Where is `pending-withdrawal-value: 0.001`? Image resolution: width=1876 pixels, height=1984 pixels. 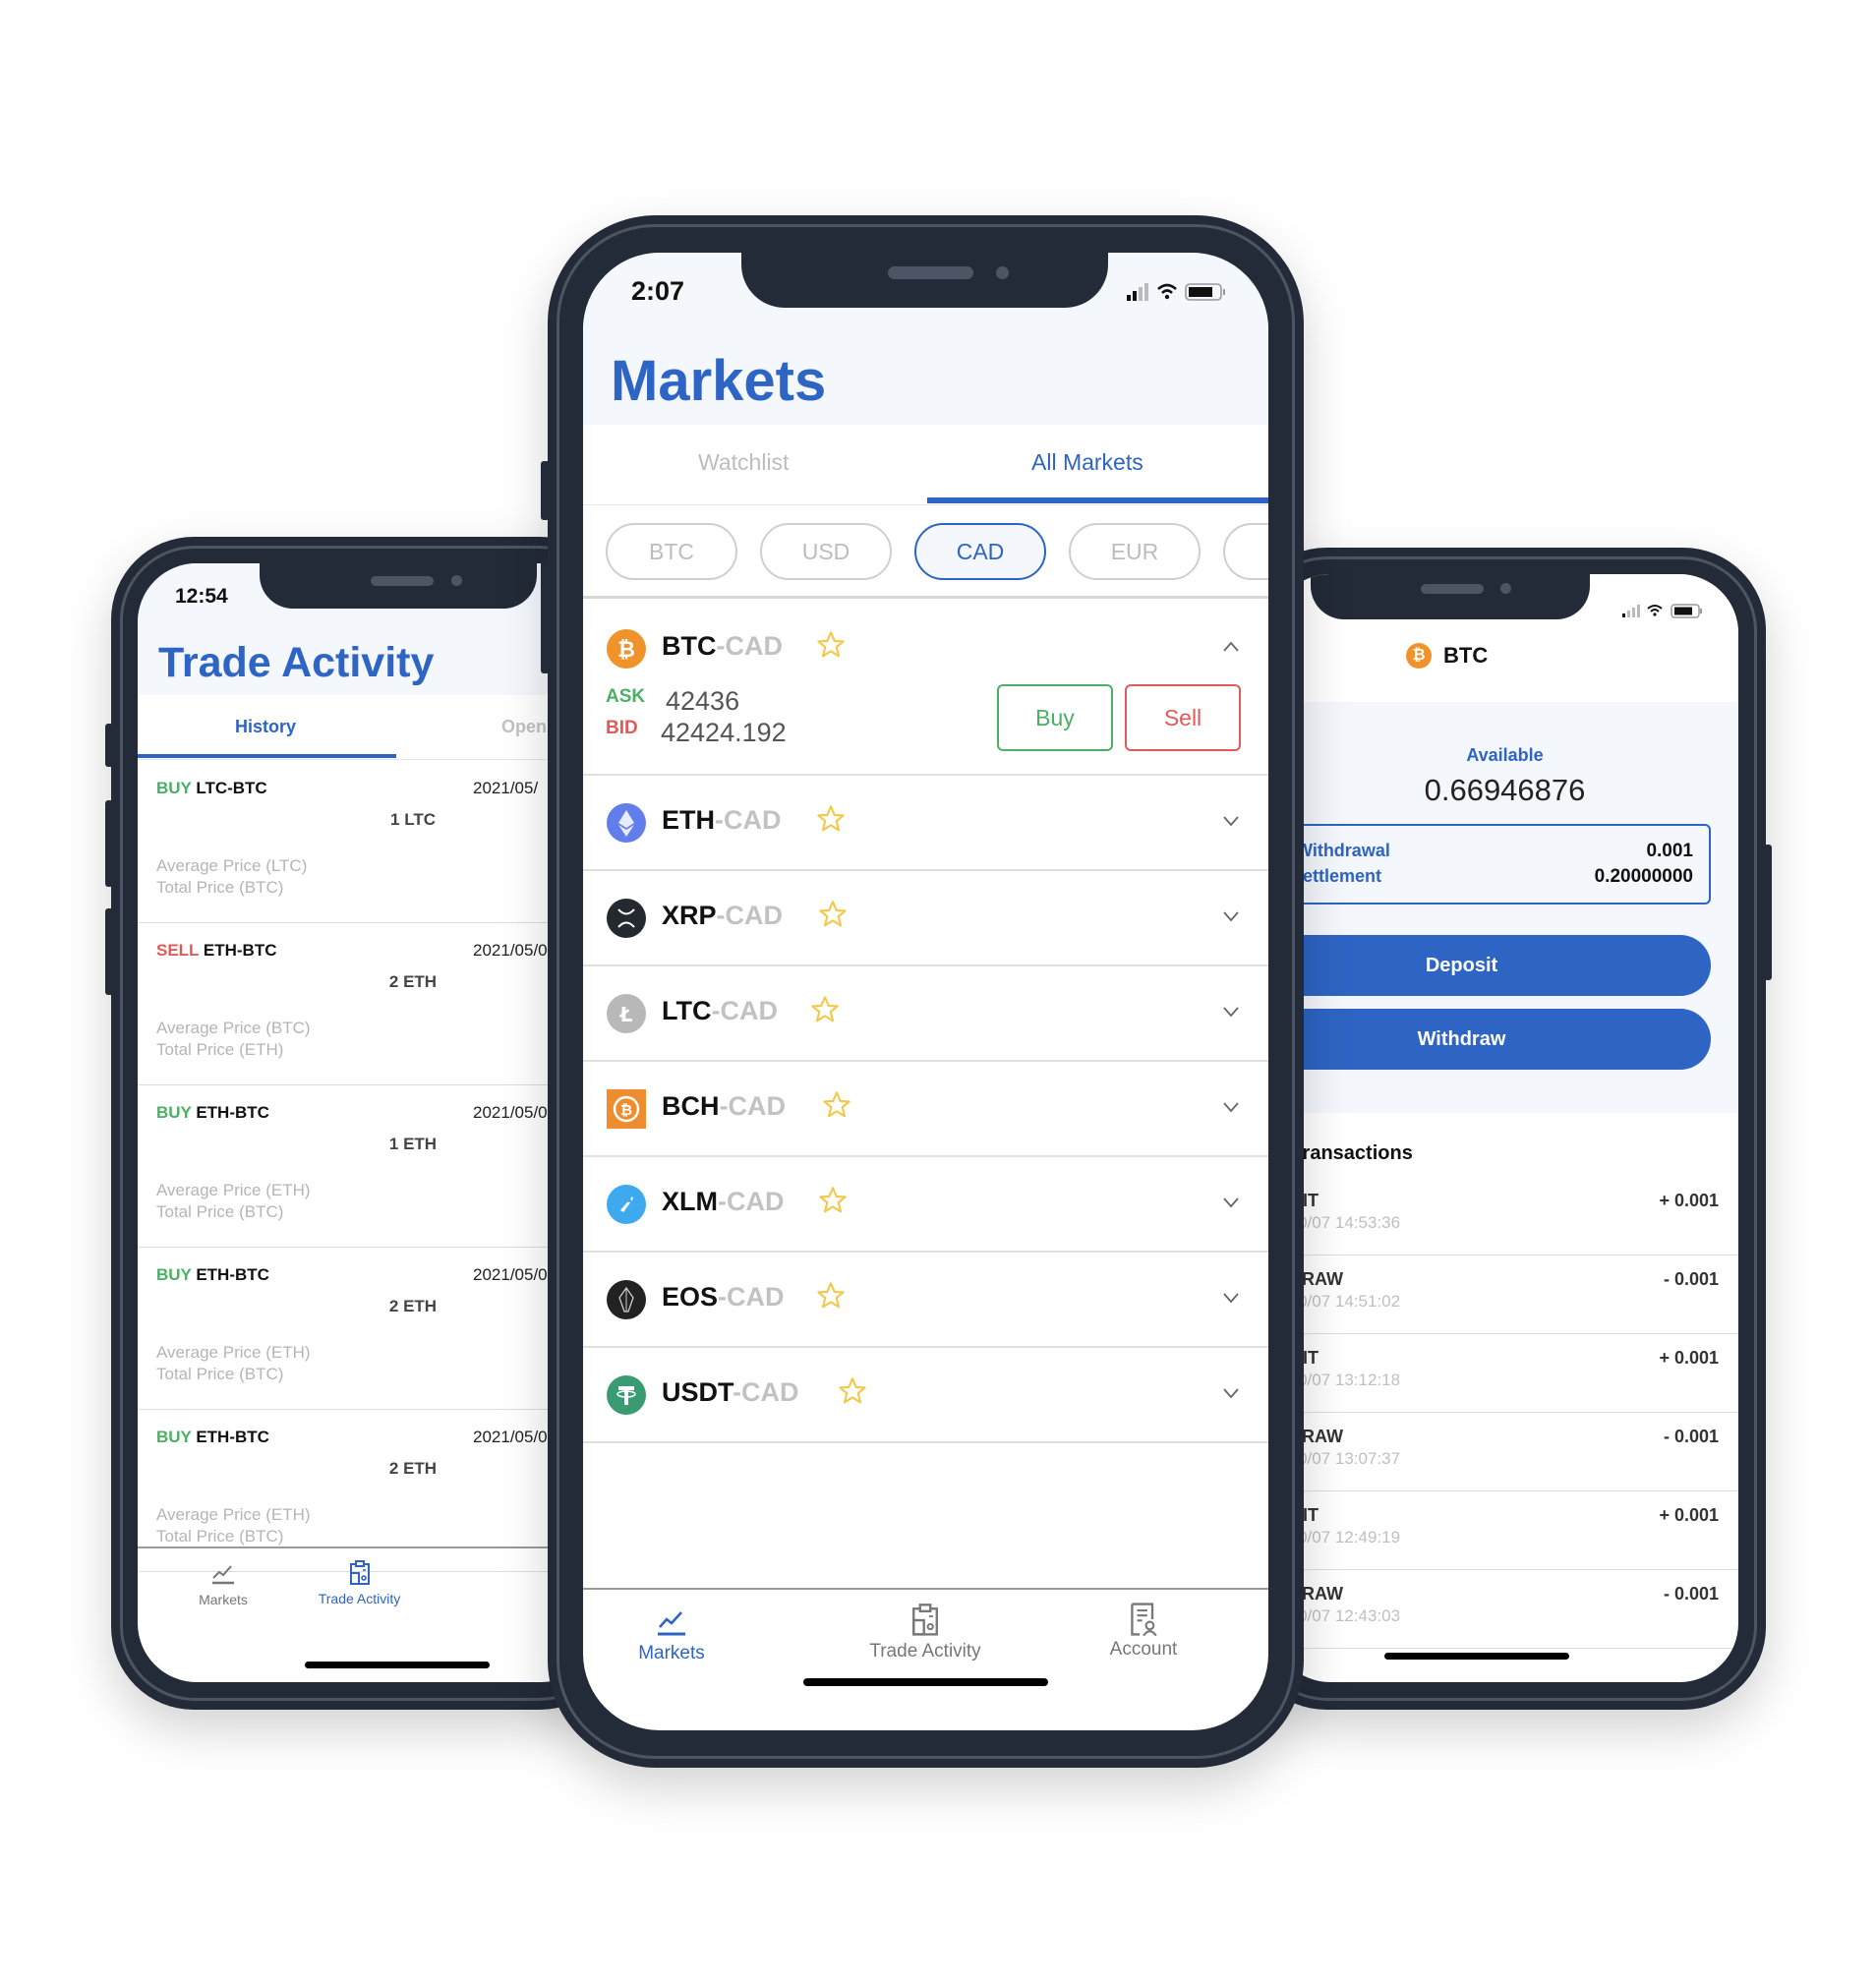
pending-withdrawal-value: 0.001 is located at coordinates (1669, 851).